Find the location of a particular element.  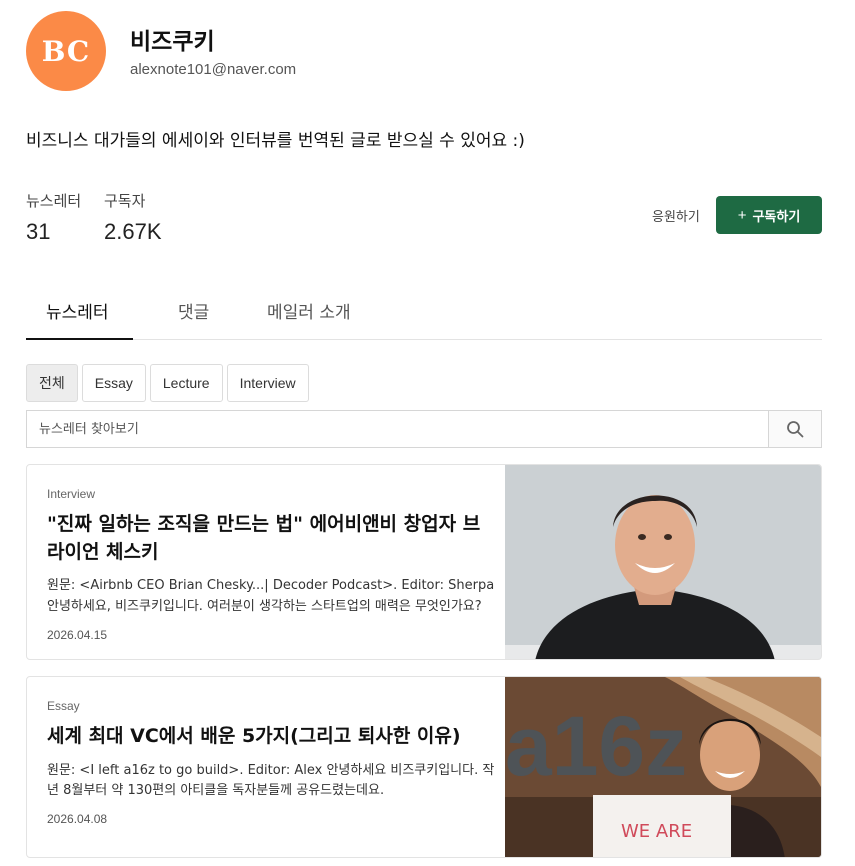

search-icon is located at coordinates (795, 429).